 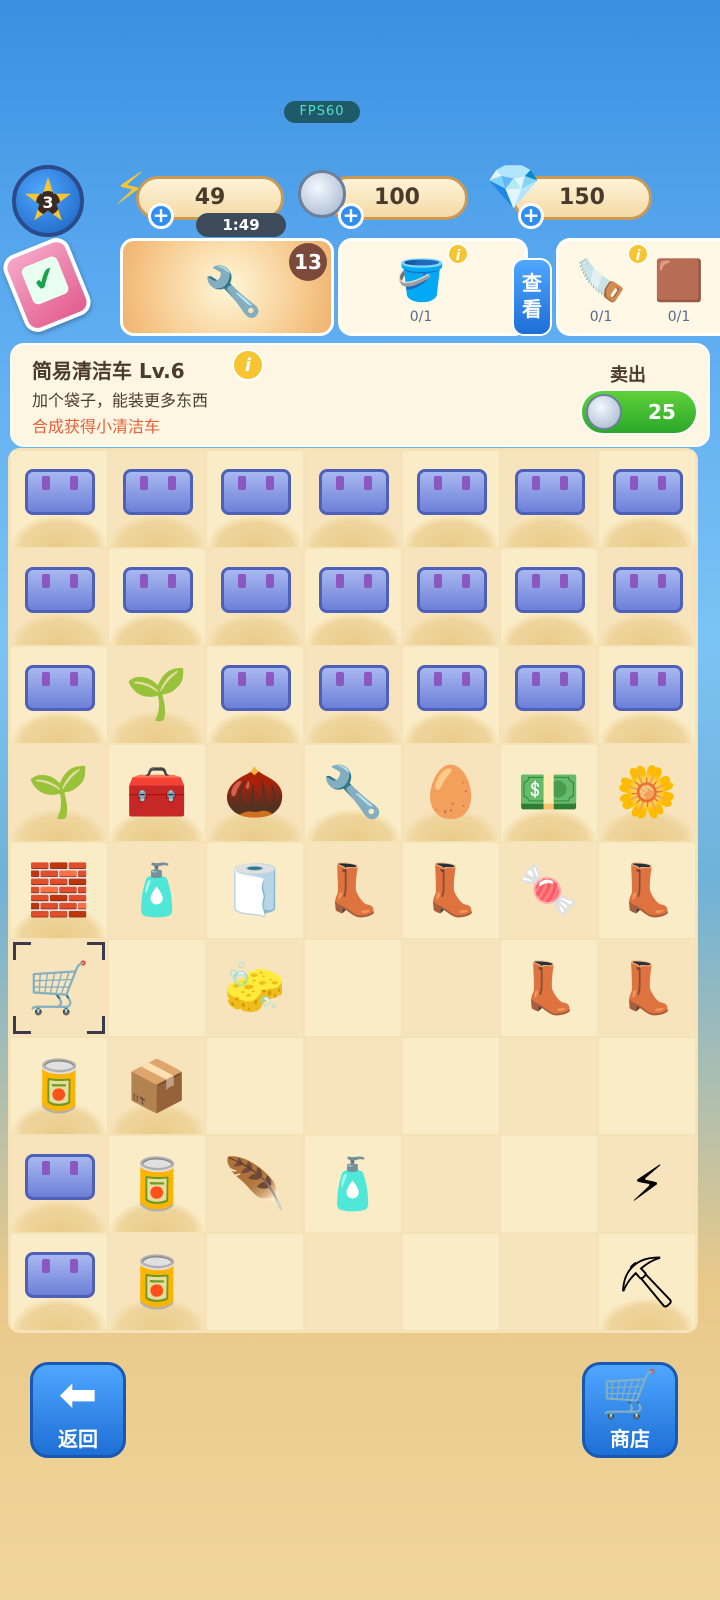 What do you see at coordinates (601, 317) in the screenshot?
I see `order-progress: 0/1` at bounding box center [601, 317].